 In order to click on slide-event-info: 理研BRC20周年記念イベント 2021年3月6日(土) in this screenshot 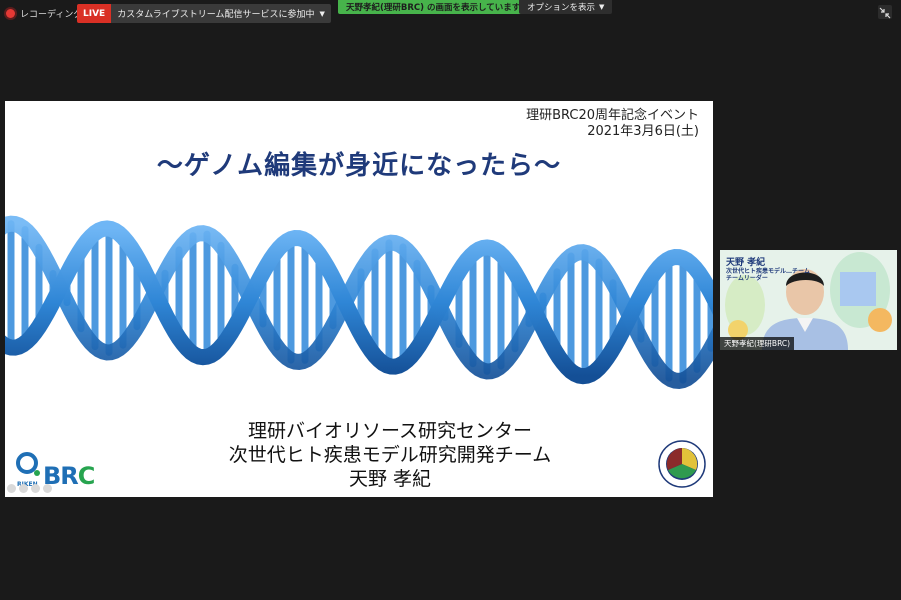, I will do `click(612, 124)`.